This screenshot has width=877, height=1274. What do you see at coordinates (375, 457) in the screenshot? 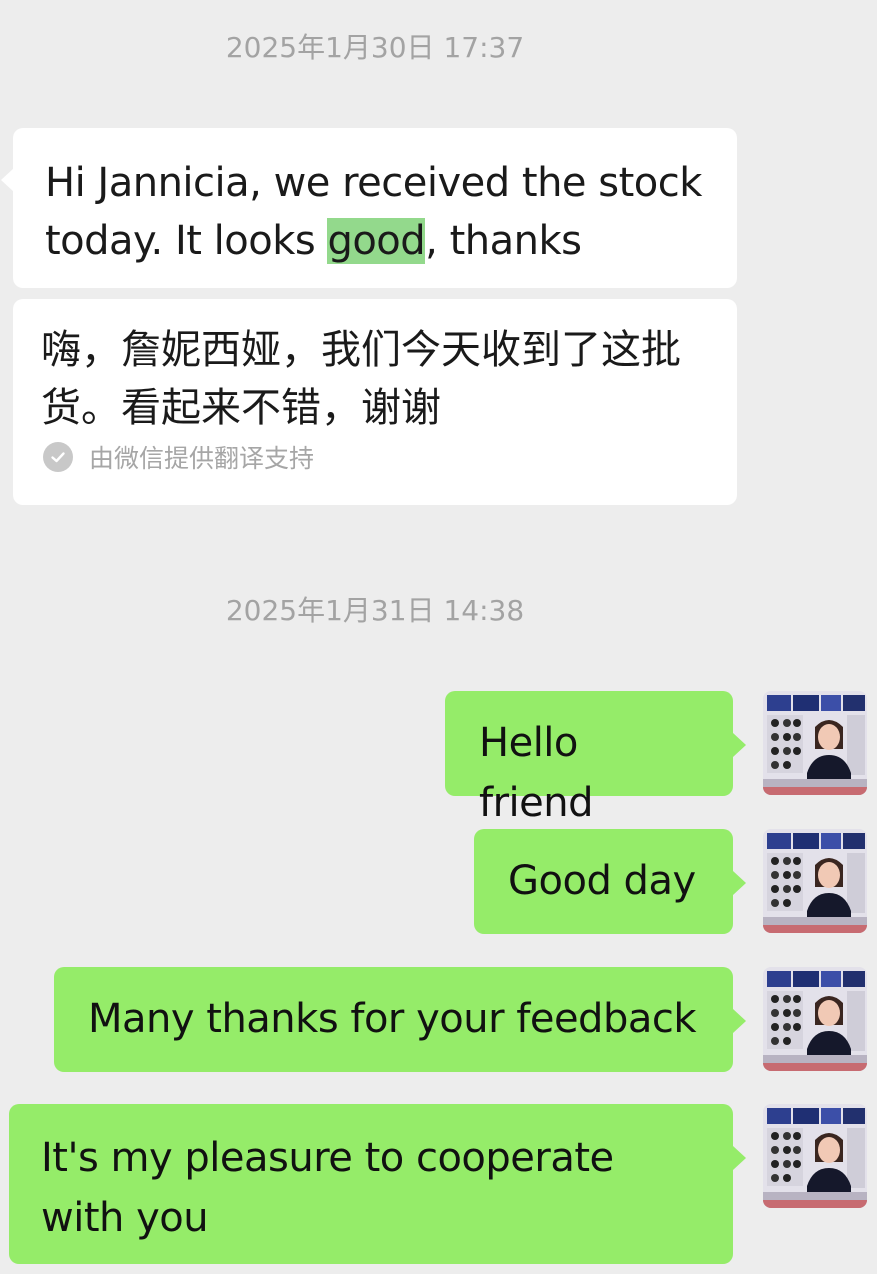
I see `translation-source-note: 由微信提供翻译支持` at bounding box center [375, 457].